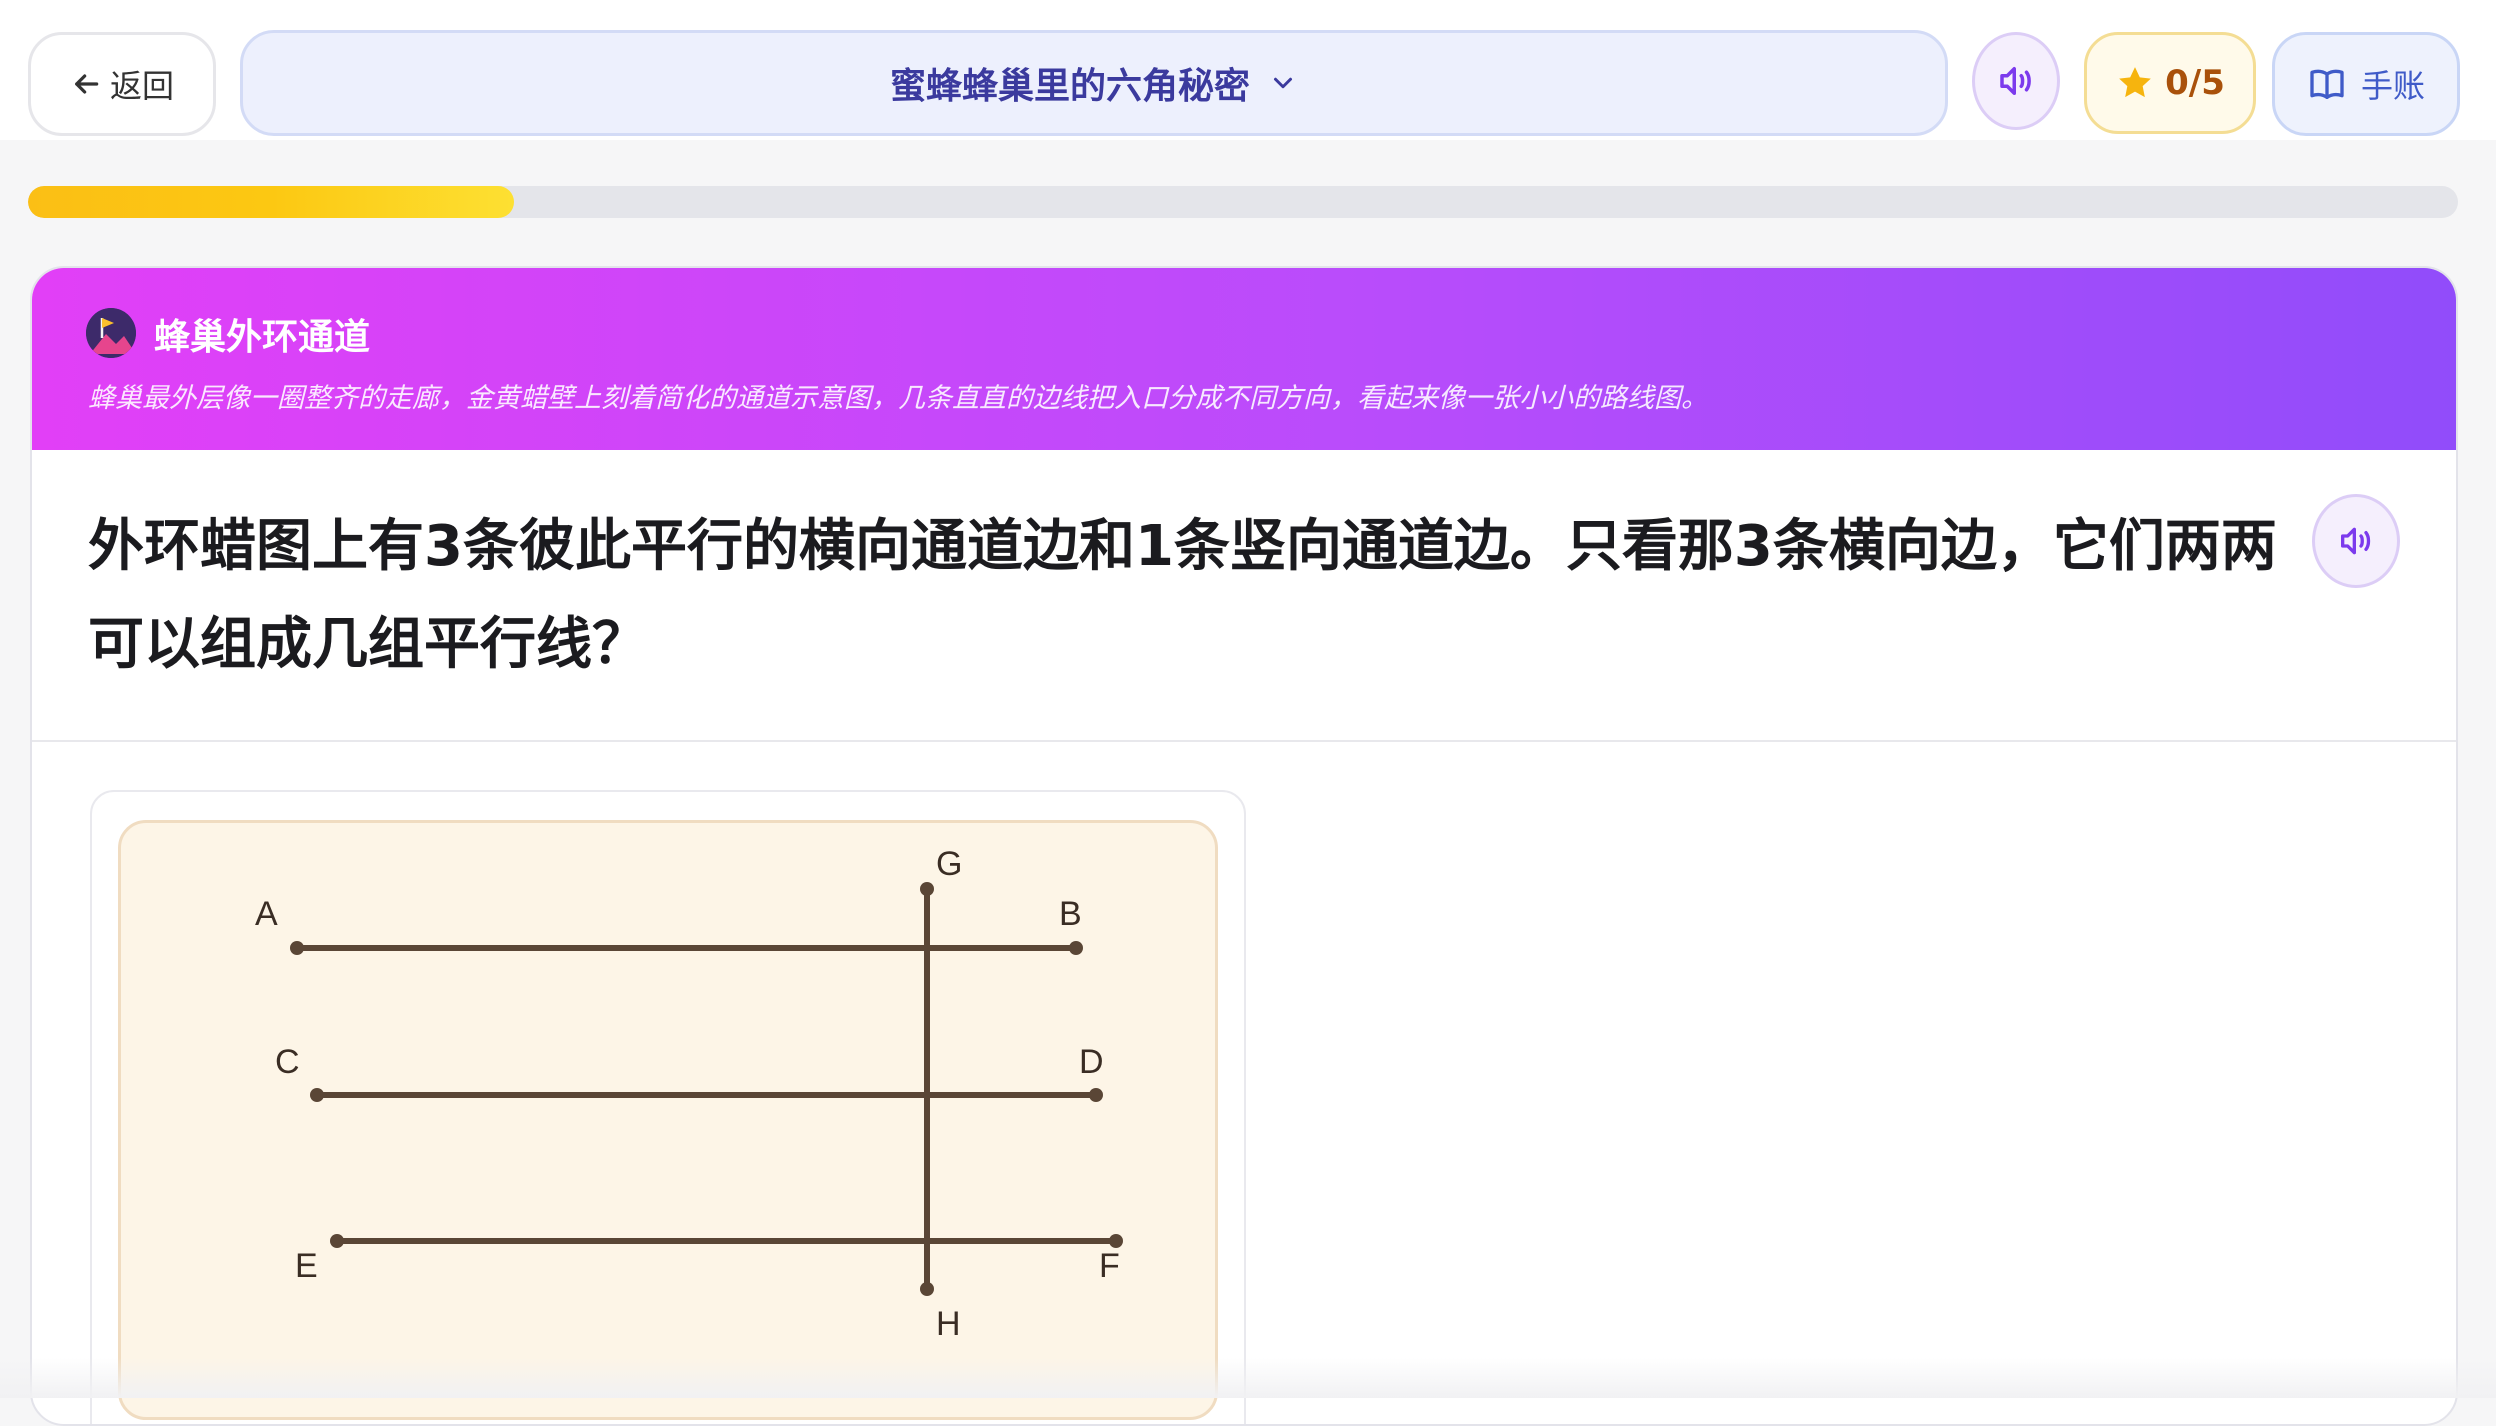  What do you see at coordinates (689, 1094) in the screenshot?
I see `parallel-lines-diagram: A B C D E F G H` at bounding box center [689, 1094].